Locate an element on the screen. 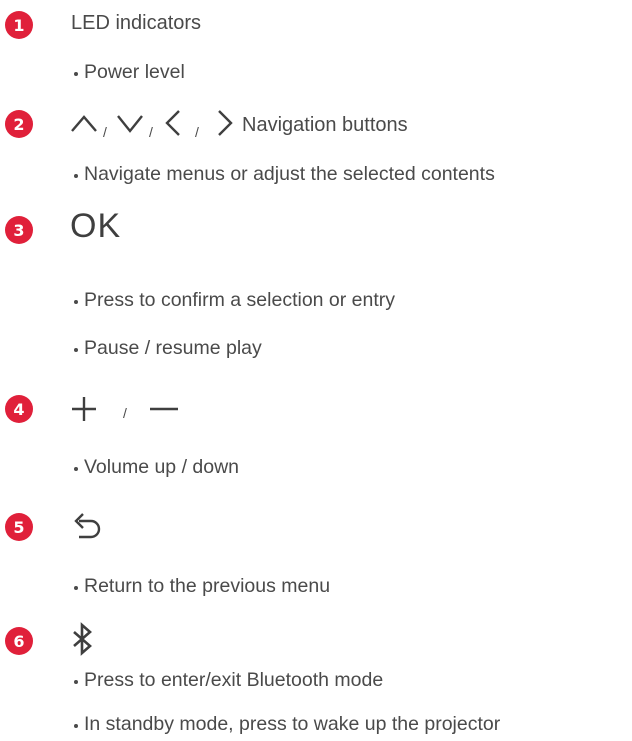 The image size is (632, 741). section-6-bullet-1: Press to enter/exit Bluetooth mode is located at coordinates (228, 680).